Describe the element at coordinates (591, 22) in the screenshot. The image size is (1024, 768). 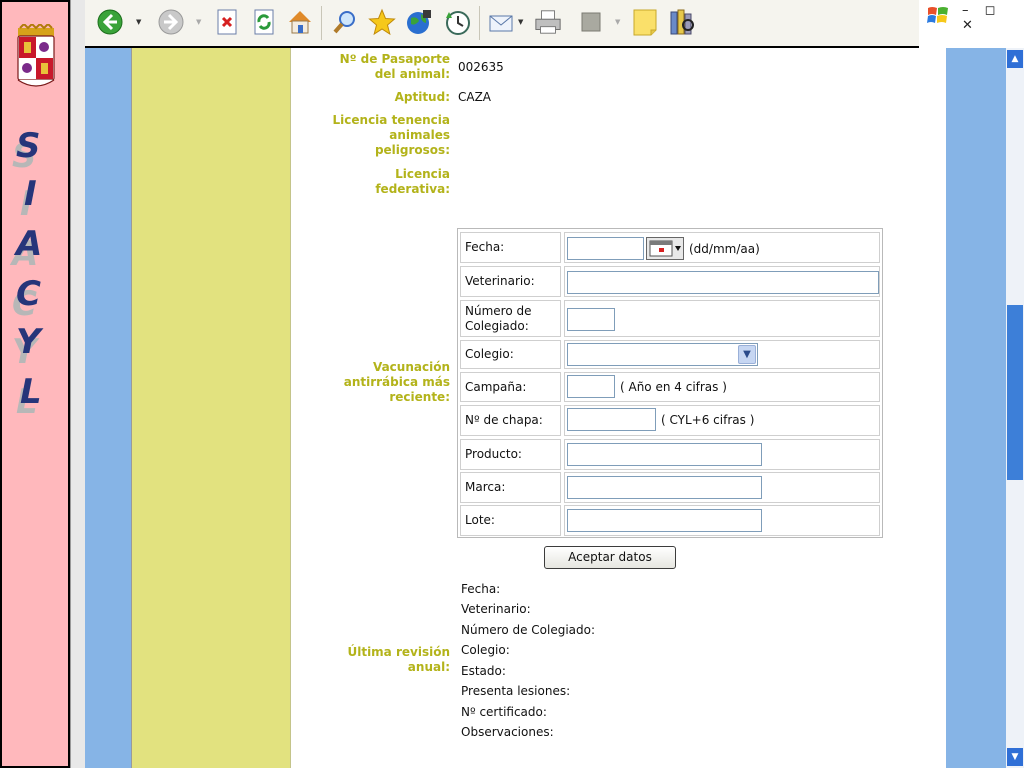
I see `edit-icon` at that location.